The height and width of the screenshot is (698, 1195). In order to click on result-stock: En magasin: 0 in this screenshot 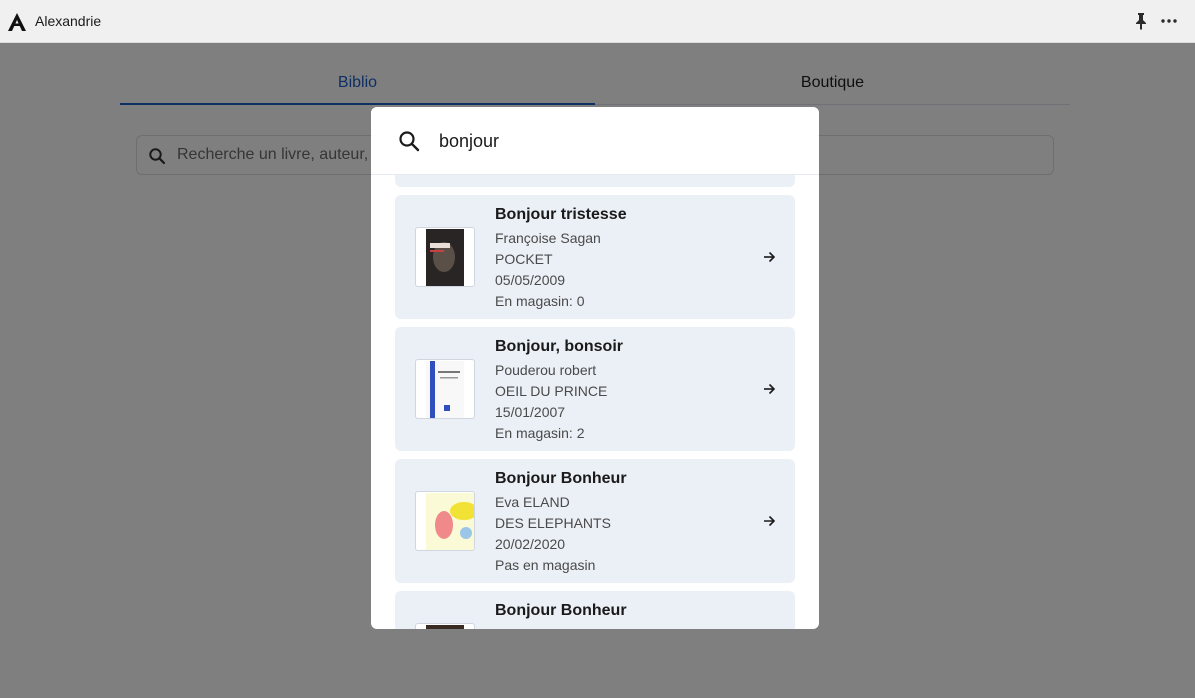, I will do `click(540, 301)`.